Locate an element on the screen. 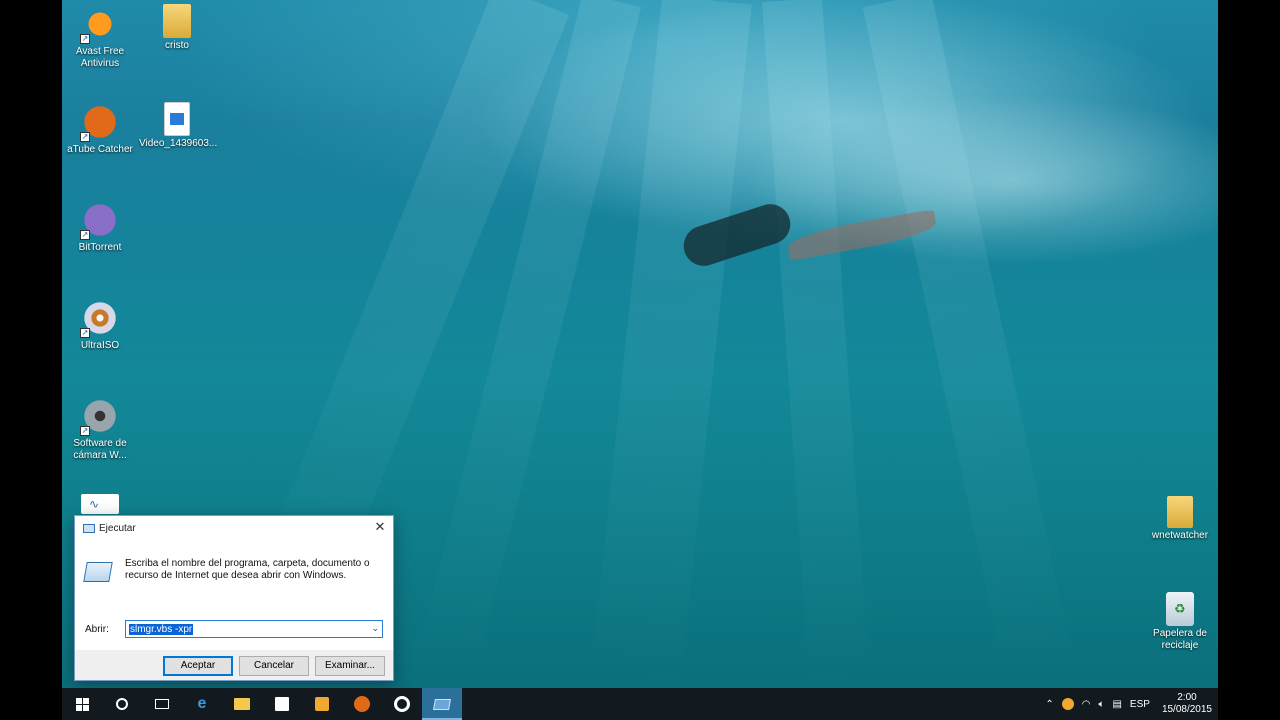  desktop-icon-label: wnetwatcher is located at coordinates (1180, 535).